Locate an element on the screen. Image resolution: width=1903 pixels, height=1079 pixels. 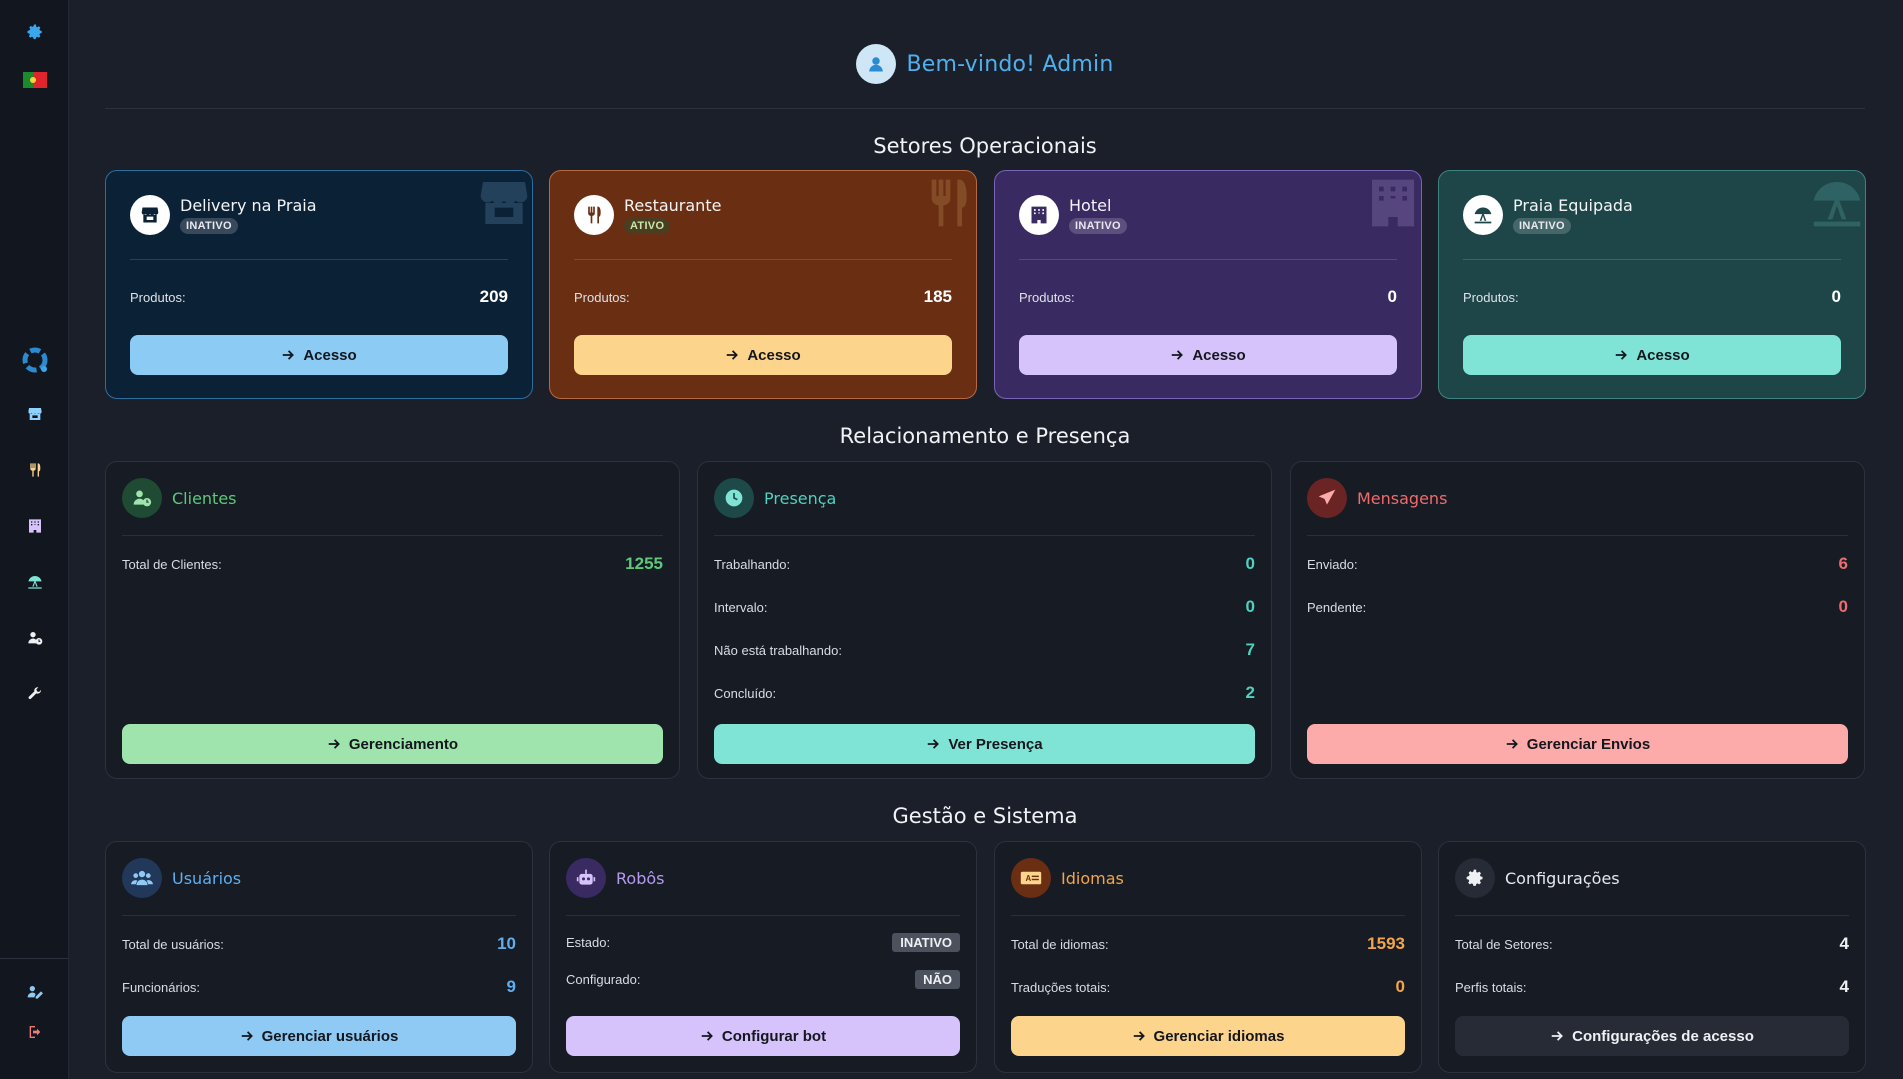
robots-icon-circle is located at coordinates (586, 878).